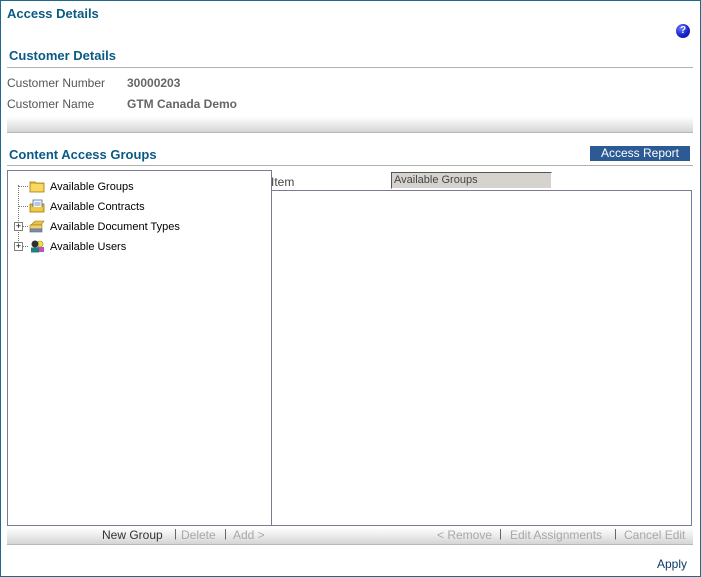 This screenshot has height=577, width=701. I want to click on tree-item-available-contracts: Available Contracts, so click(108, 207).